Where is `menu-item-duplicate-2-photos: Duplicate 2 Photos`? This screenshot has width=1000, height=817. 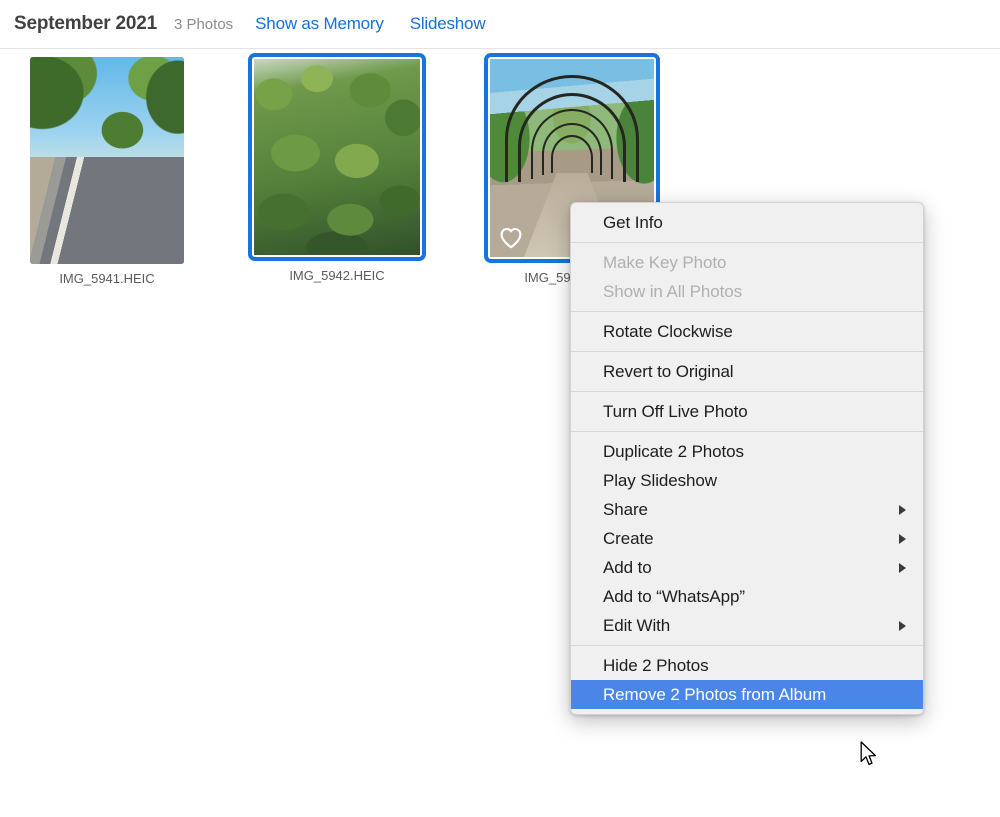
menu-item-duplicate-2-photos: Duplicate 2 Photos is located at coordinates (747, 451).